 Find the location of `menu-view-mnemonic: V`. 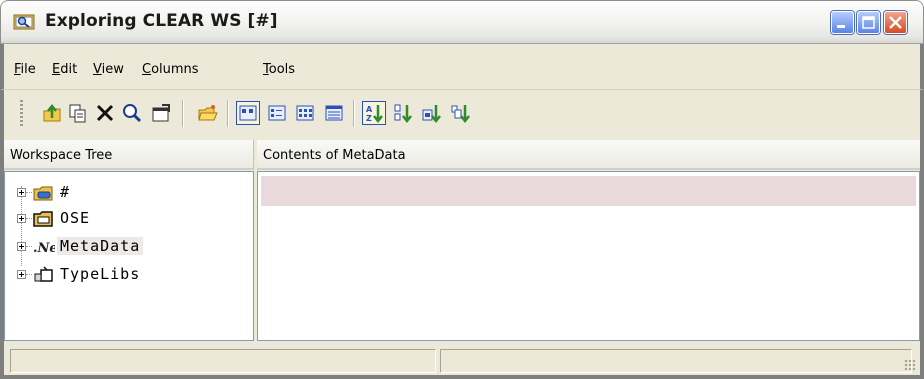

menu-view-mnemonic: V is located at coordinates (97, 69).